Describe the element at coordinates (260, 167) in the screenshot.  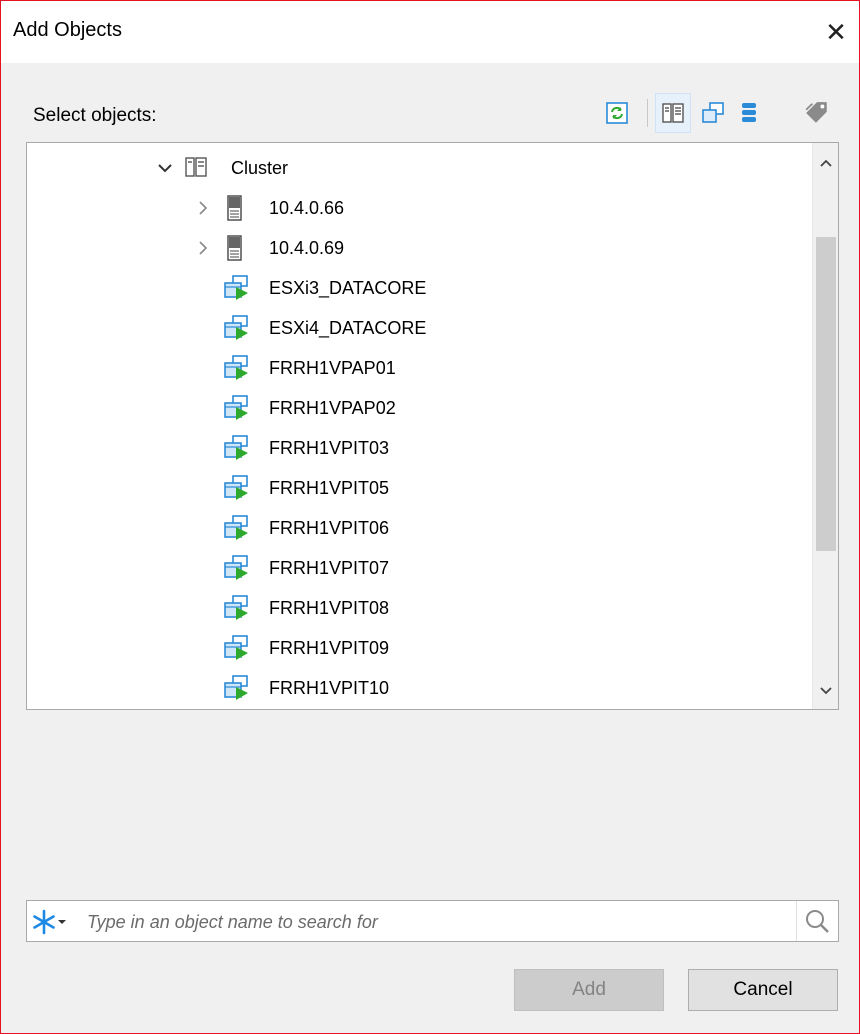
I see `tree-node-label: Cluster` at that location.